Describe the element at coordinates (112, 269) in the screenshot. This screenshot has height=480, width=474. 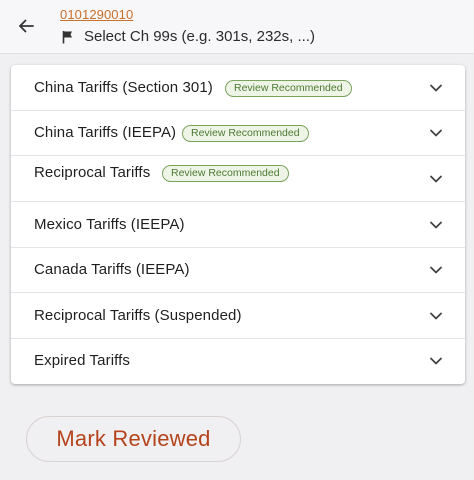
I see `tariff-label: Canada Tariffs (IEEPA)` at that location.